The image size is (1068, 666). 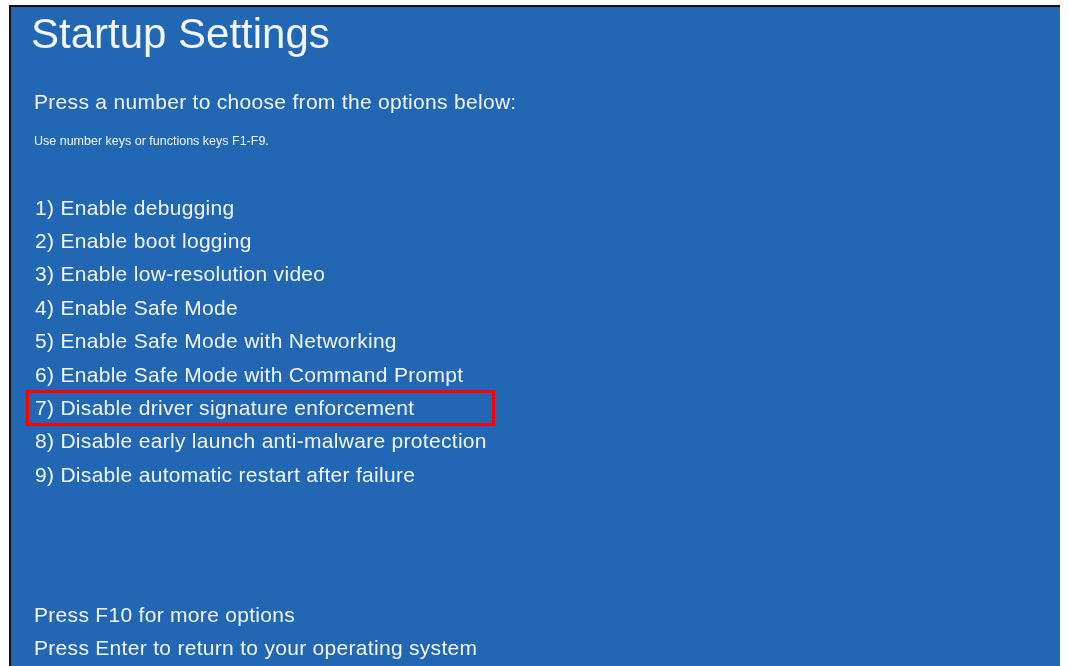 What do you see at coordinates (135, 207) in the screenshot?
I see `startup-option: 1) Enable debugging` at bounding box center [135, 207].